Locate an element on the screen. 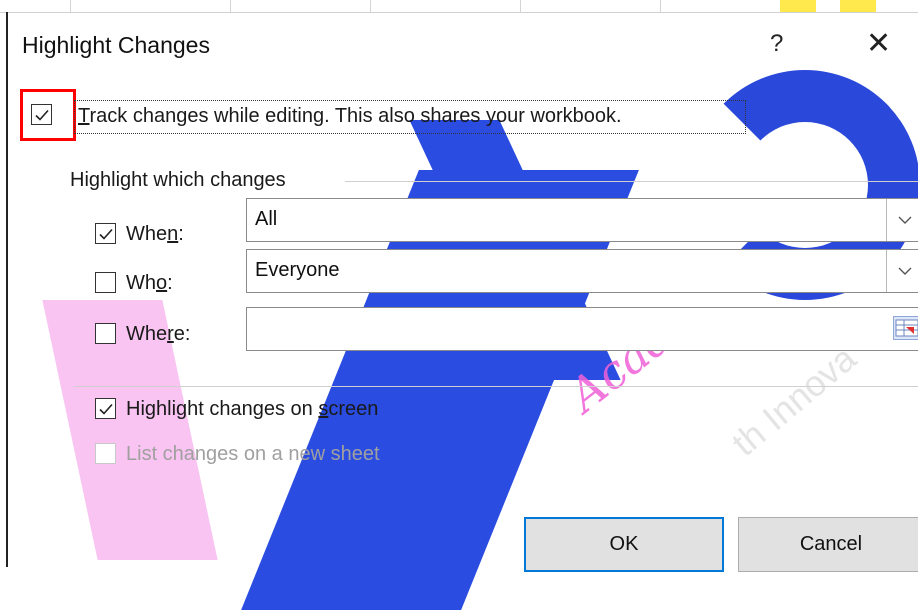 The height and width of the screenshot is (610, 918). who-checkbox is located at coordinates (105, 282).